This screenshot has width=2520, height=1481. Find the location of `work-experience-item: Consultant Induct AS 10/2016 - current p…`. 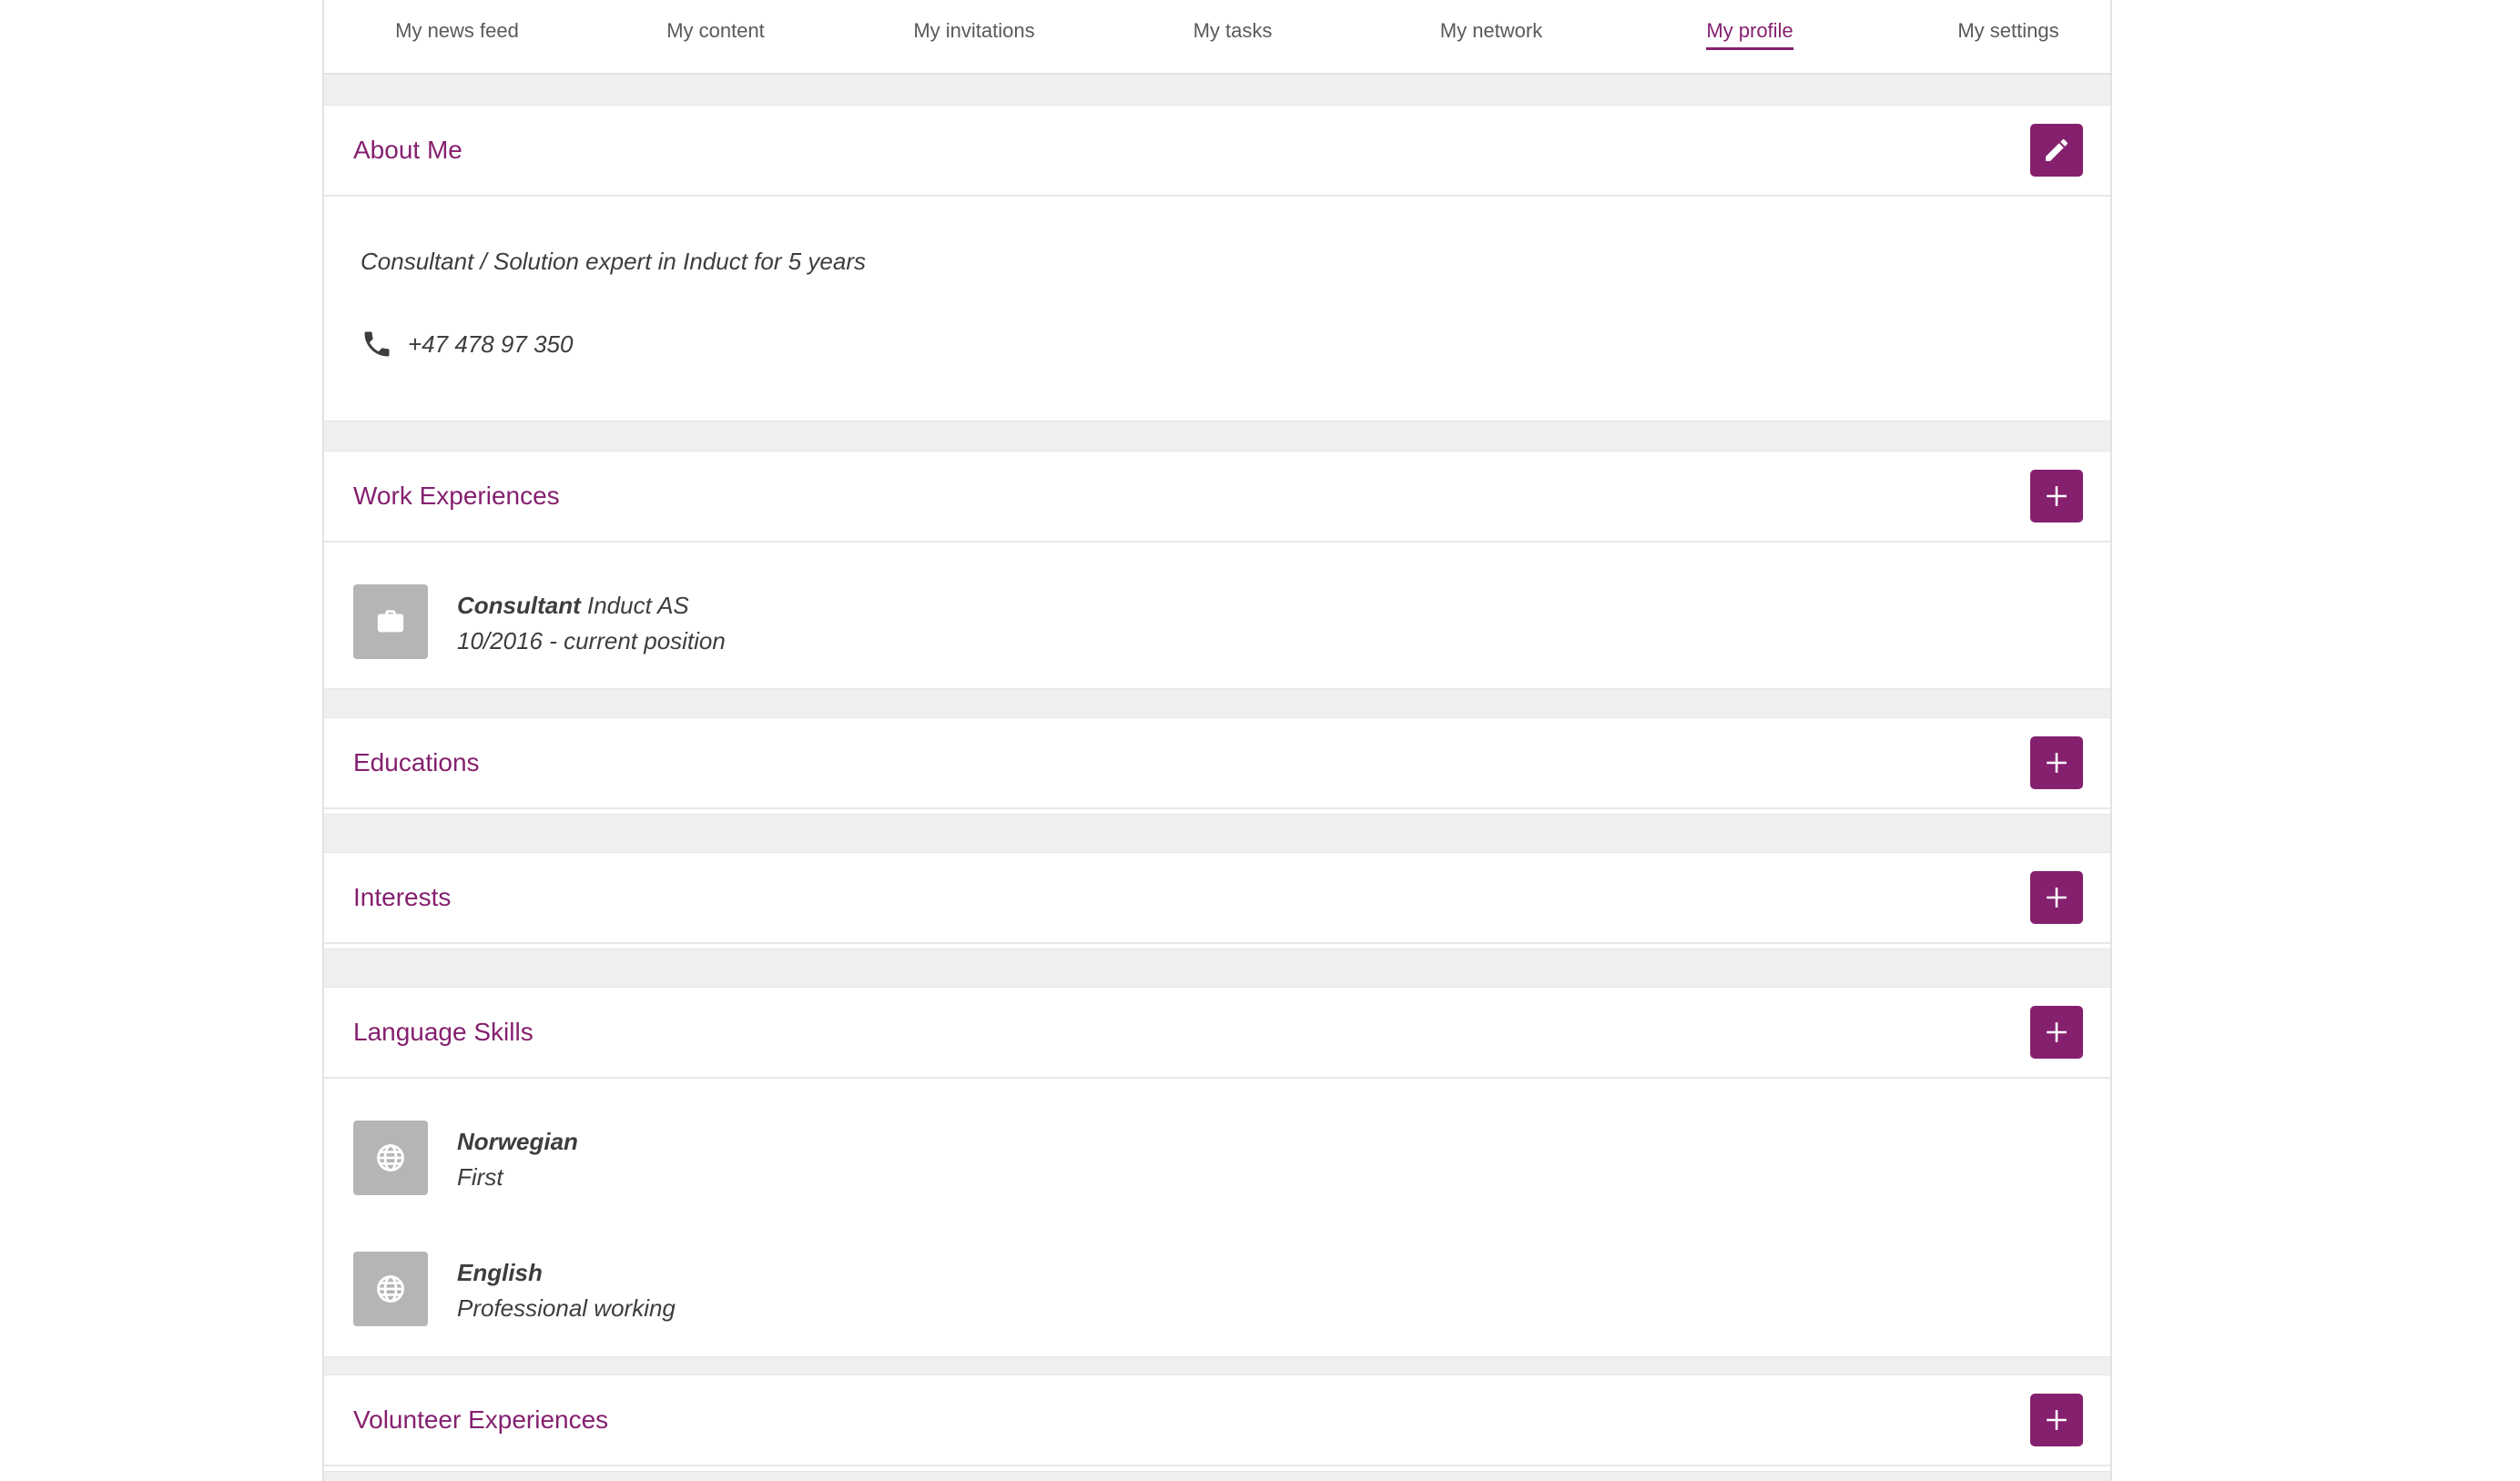

work-experience-item: Consultant Induct AS 10/2016 - current p… is located at coordinates (539, 622).